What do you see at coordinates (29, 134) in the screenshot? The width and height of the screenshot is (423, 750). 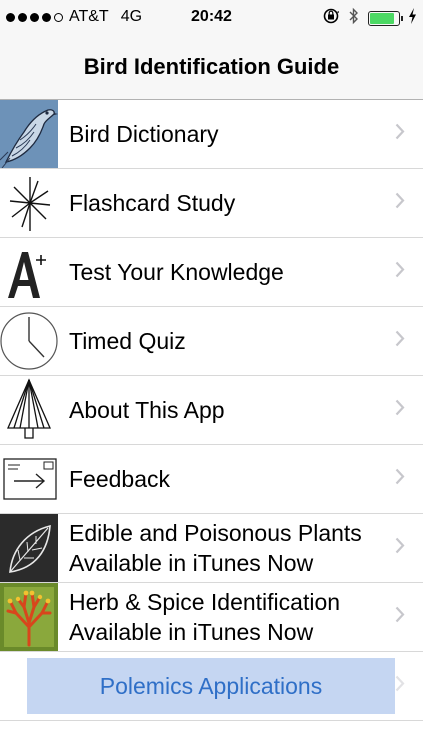 I see `bird-sketch-icon` at bounding box center [29, 134].